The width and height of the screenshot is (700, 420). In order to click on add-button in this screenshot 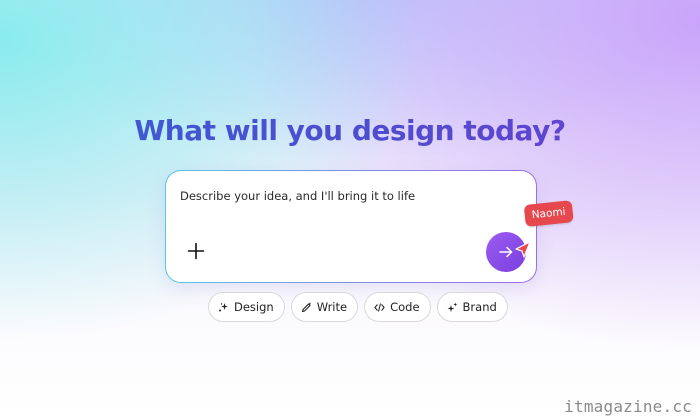, I will do `click(196, 251)`.